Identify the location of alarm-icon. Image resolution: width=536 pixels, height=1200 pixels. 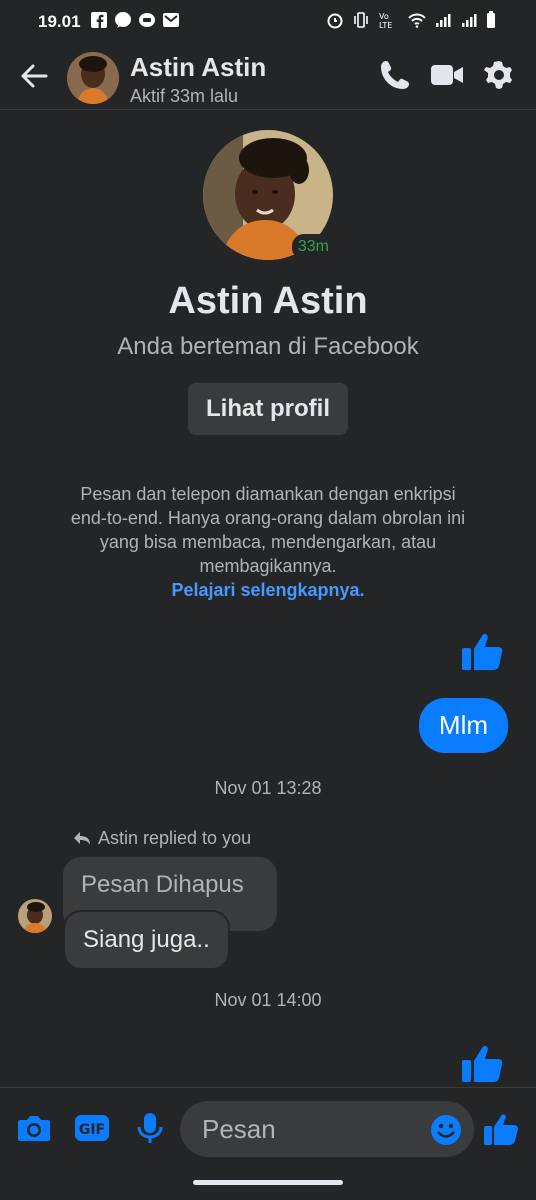
(335, 21).